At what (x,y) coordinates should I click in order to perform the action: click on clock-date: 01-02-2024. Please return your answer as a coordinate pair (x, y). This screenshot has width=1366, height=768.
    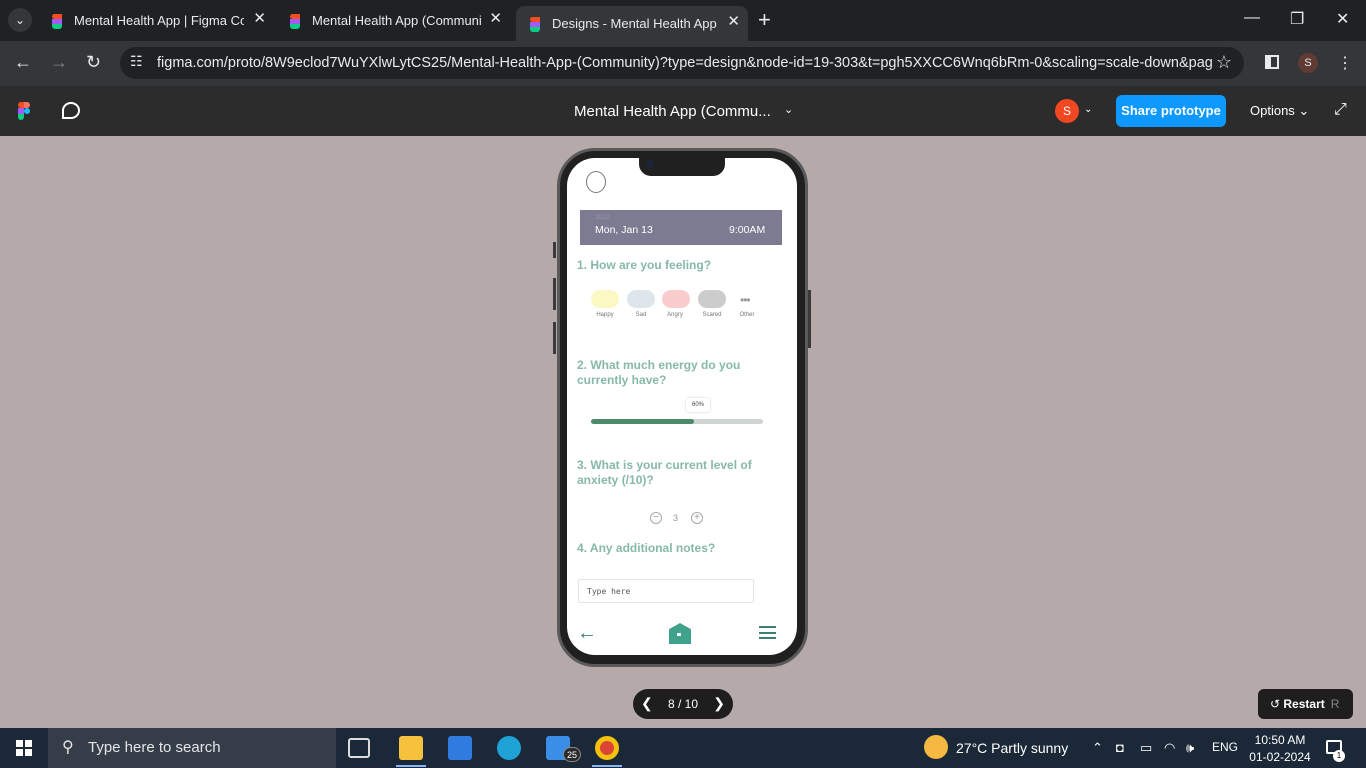
    Looking at the image, I should click on (1280, 757).